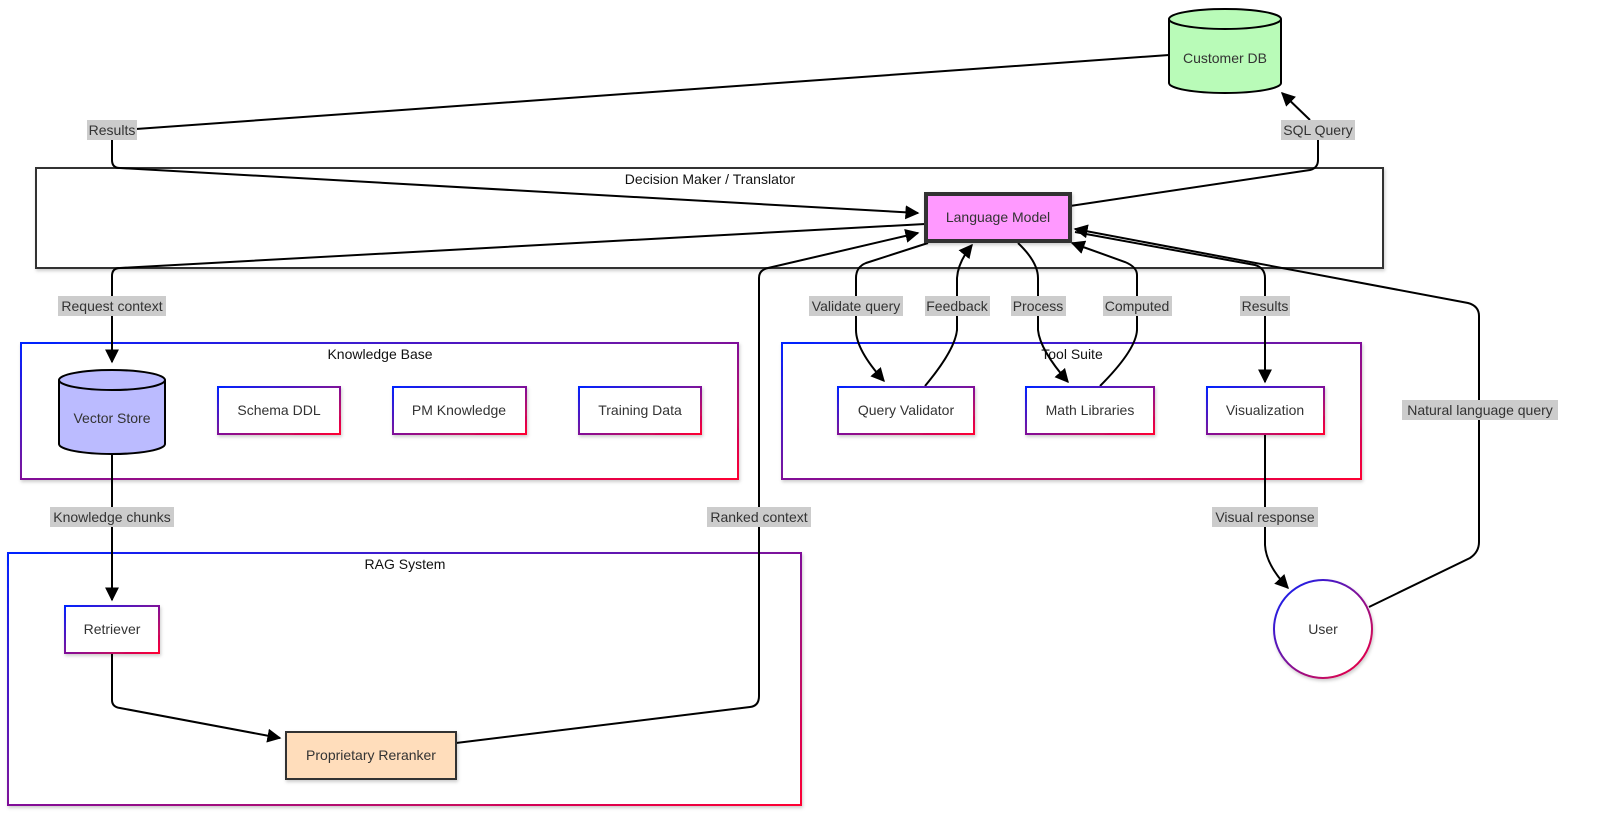 The width and height of the screenshot is (1600, 833). I want to click on node-math-libraries: Math Libraries, so click(1090, 410).